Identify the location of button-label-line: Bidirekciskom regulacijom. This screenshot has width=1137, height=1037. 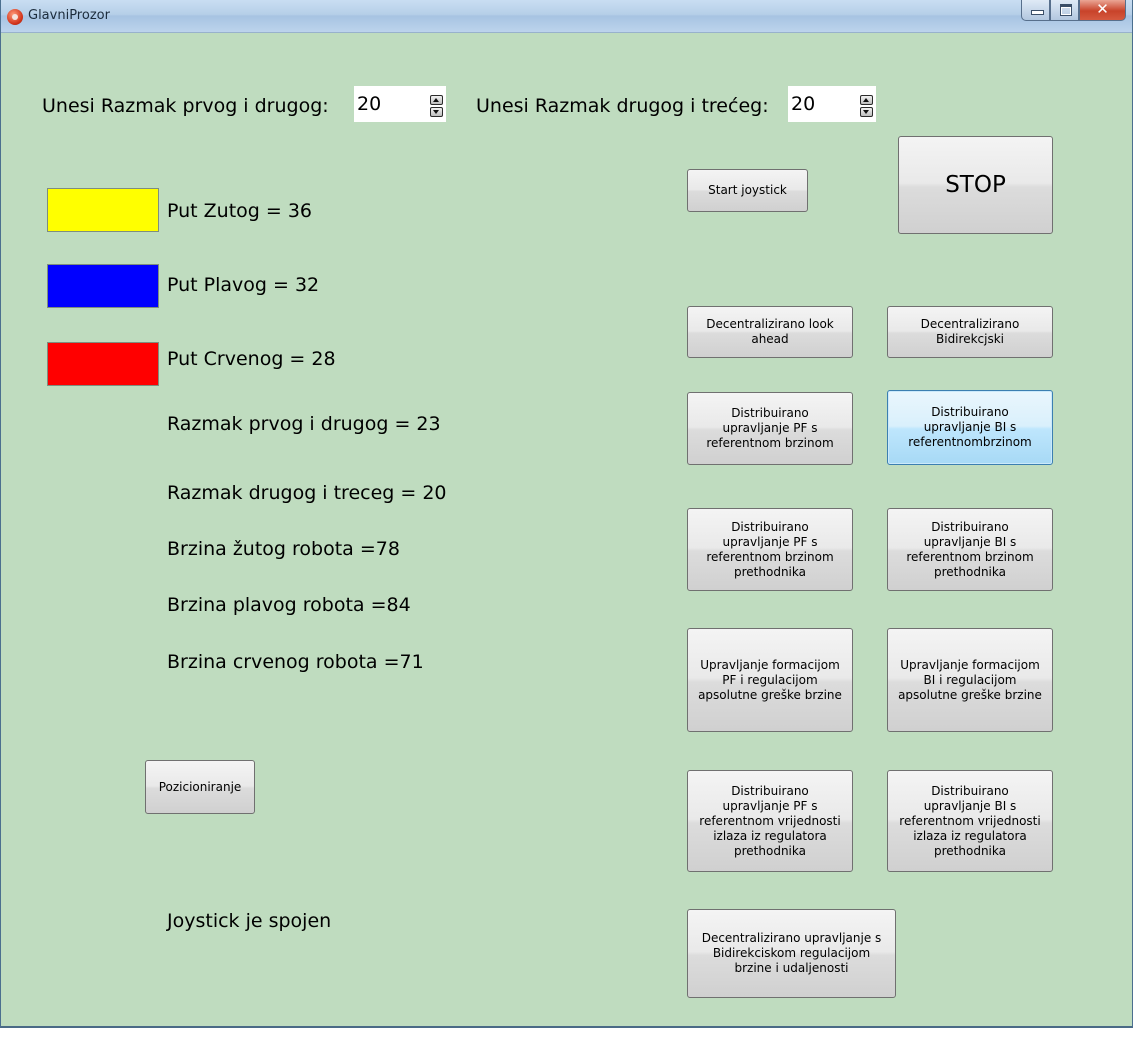
(791, 953).